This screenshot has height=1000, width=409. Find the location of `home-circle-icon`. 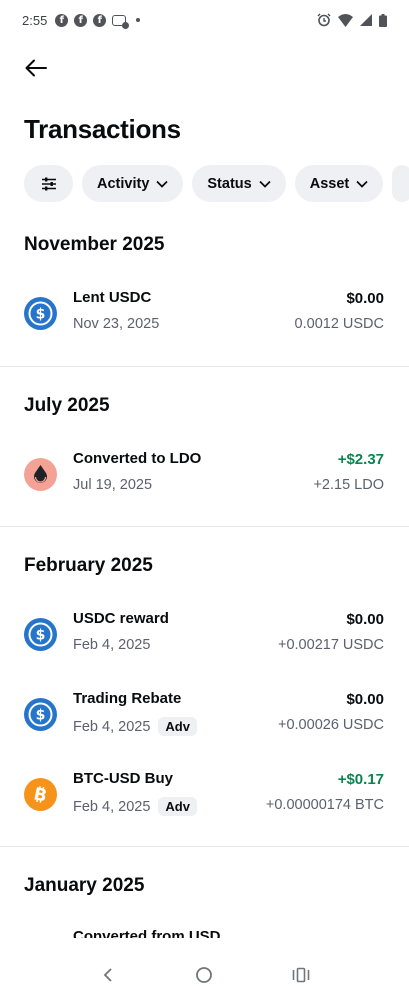

home-circle-icon is located at coordinates (204, 975).